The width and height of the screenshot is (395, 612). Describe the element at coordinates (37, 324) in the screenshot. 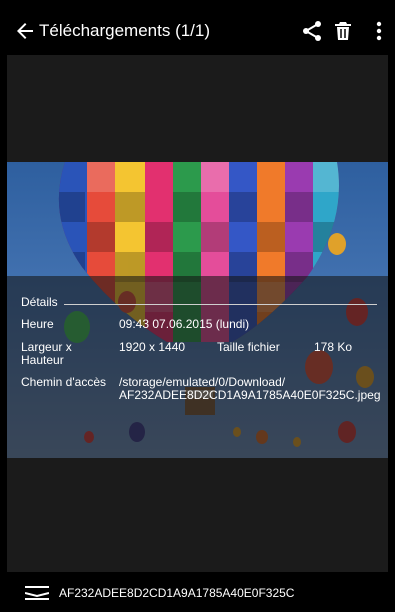

I see `time-label: Heure` at that location.